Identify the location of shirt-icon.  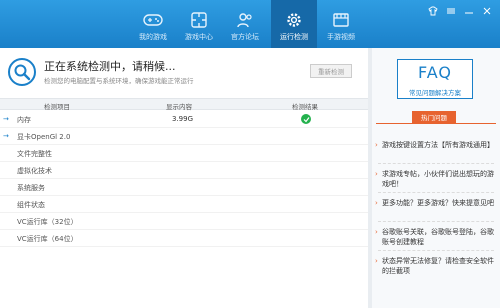
(433, 11).